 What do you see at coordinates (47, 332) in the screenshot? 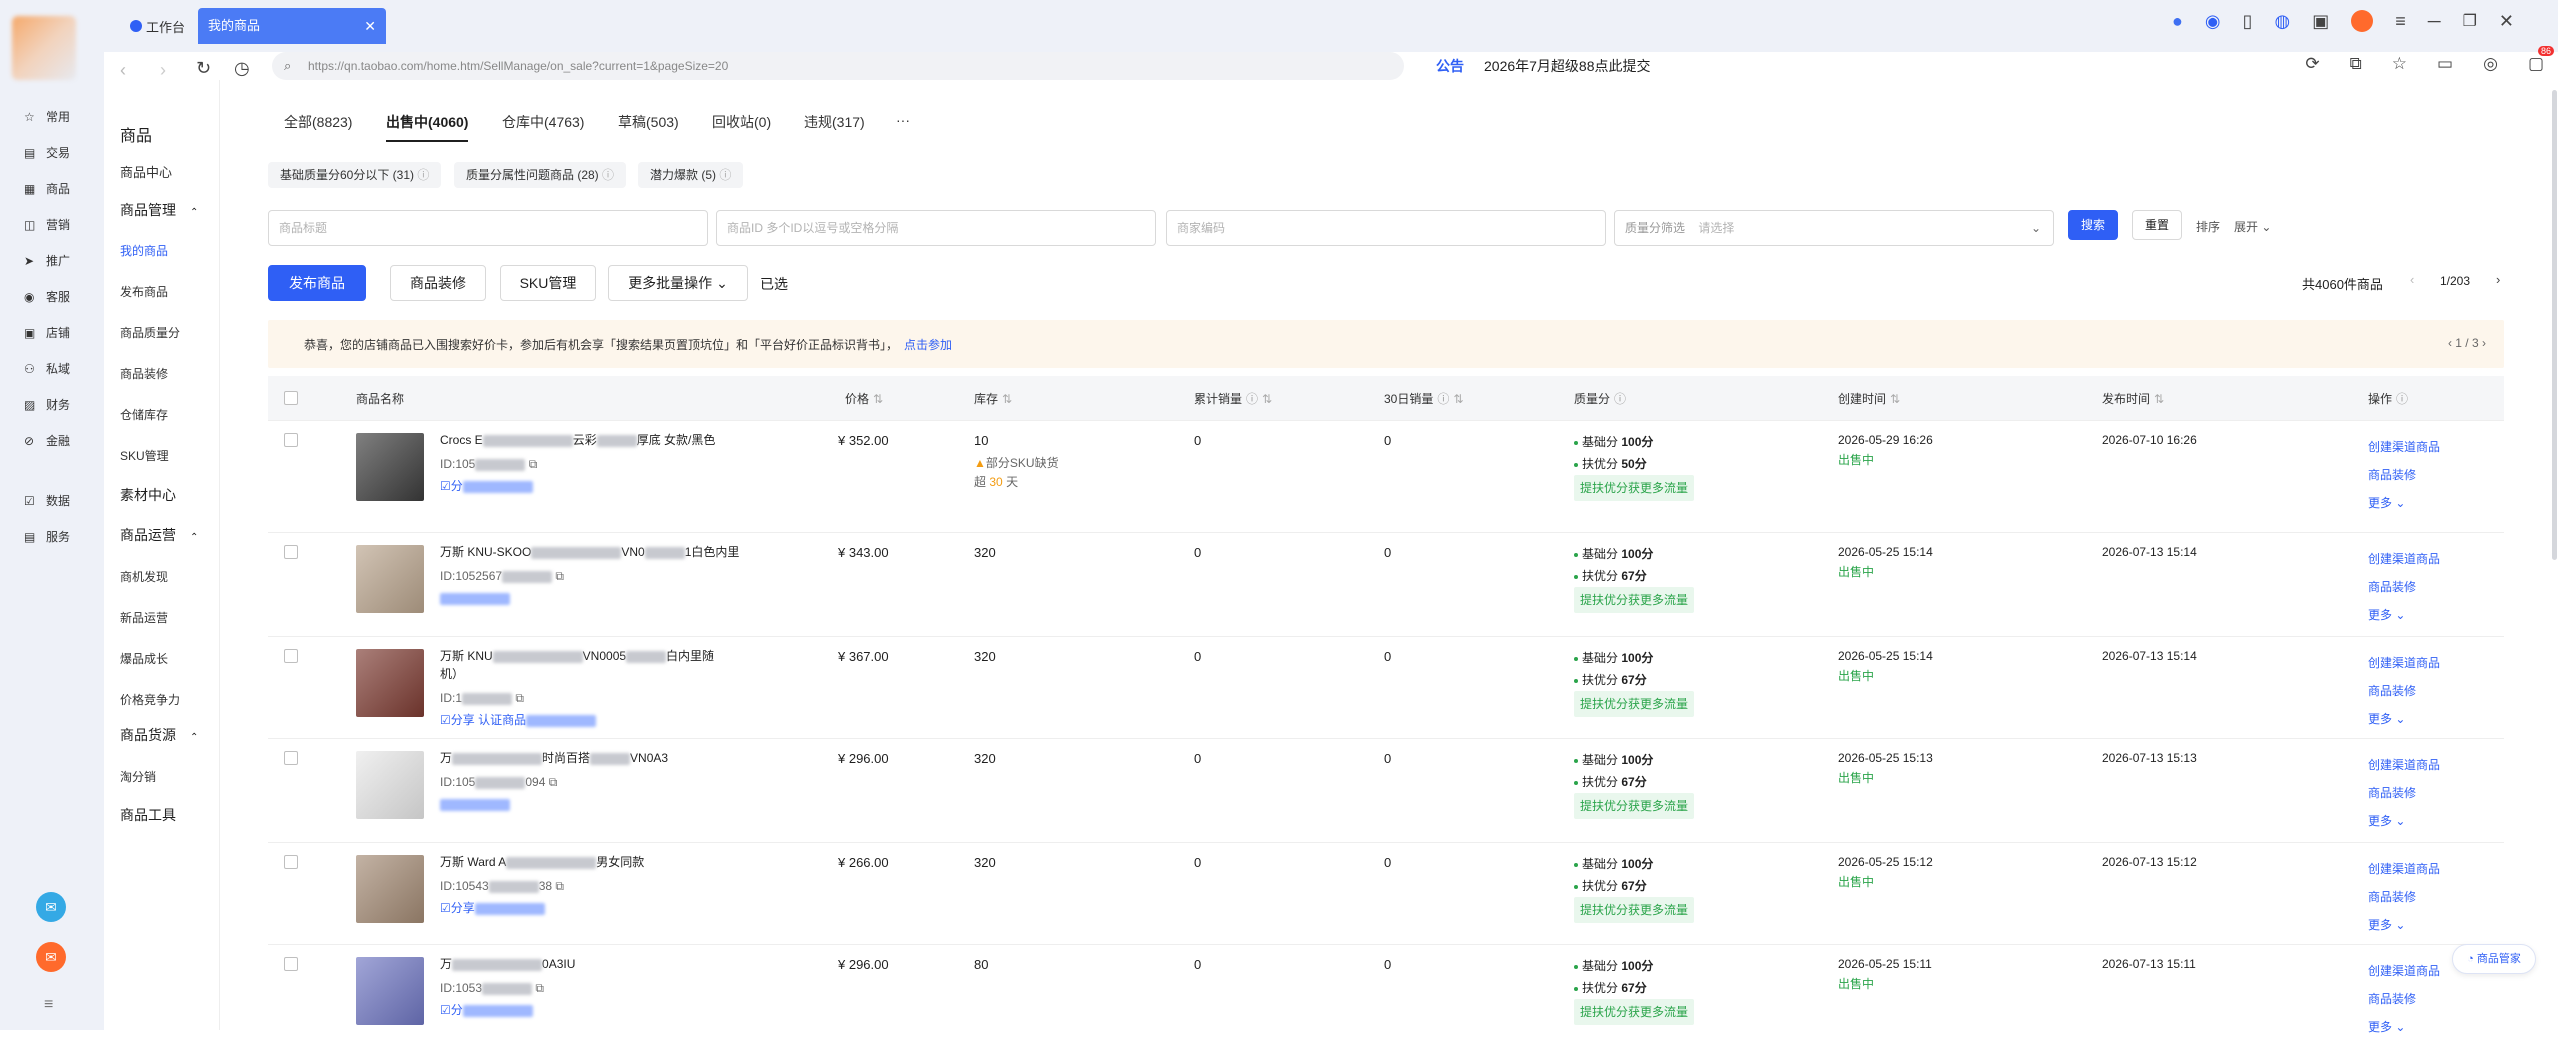
I see `leftnav-item: ▣ 店铺` at bounding box center [47, 332].